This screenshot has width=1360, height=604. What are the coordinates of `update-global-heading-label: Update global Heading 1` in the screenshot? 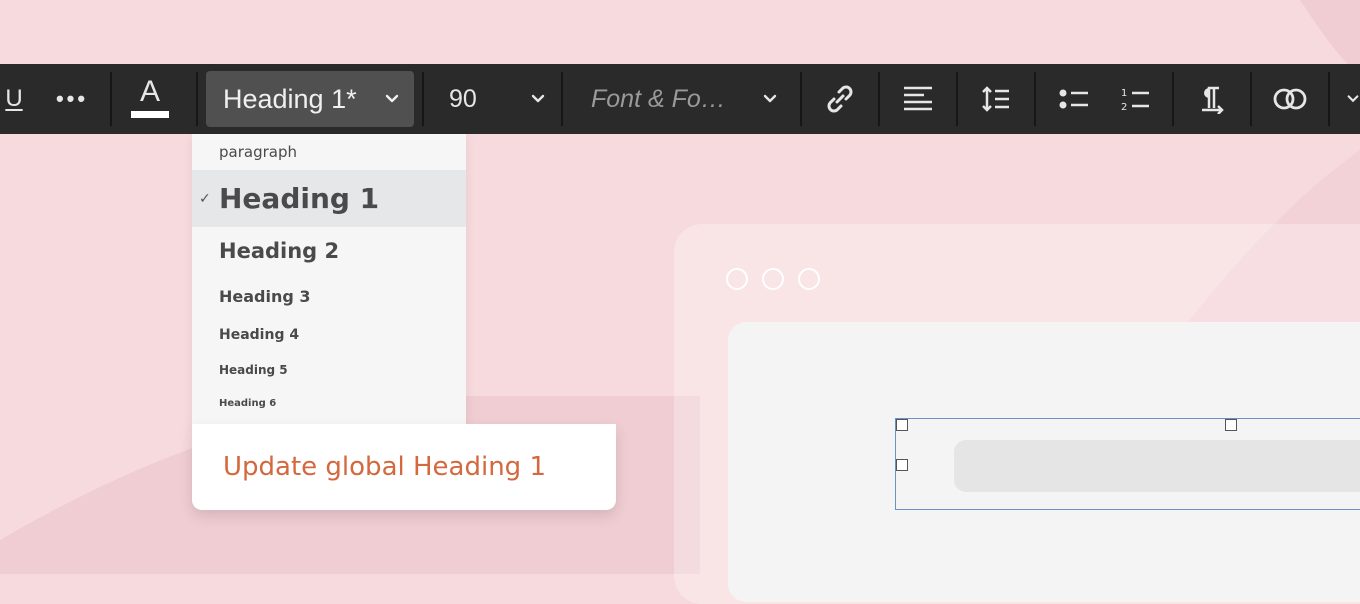 It's located at (384, 467).